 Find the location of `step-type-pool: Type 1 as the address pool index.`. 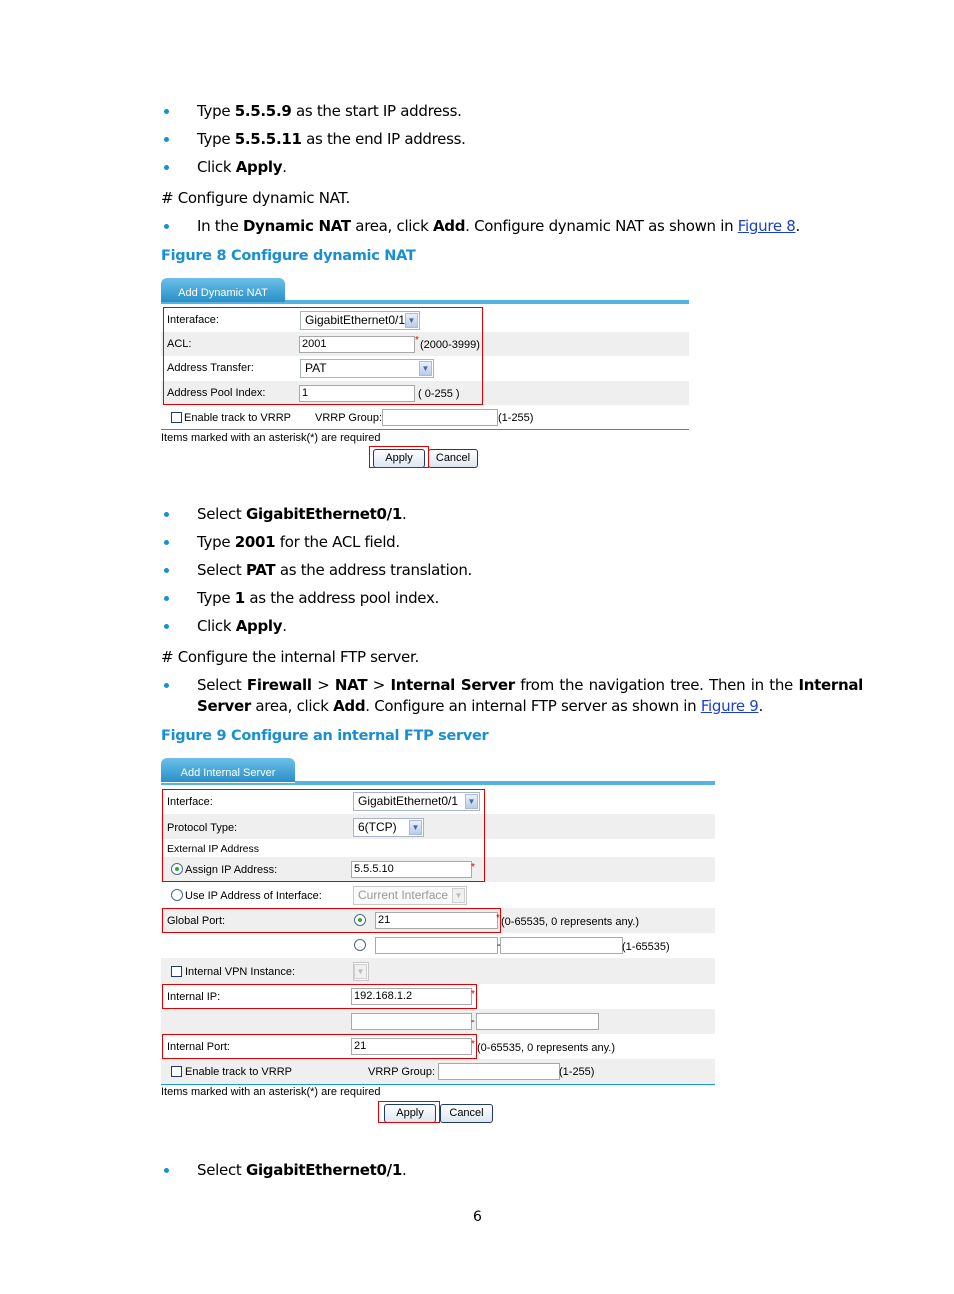

step-type-pool: Type 1 as the address pool index. is located at coordinates (318, 598).